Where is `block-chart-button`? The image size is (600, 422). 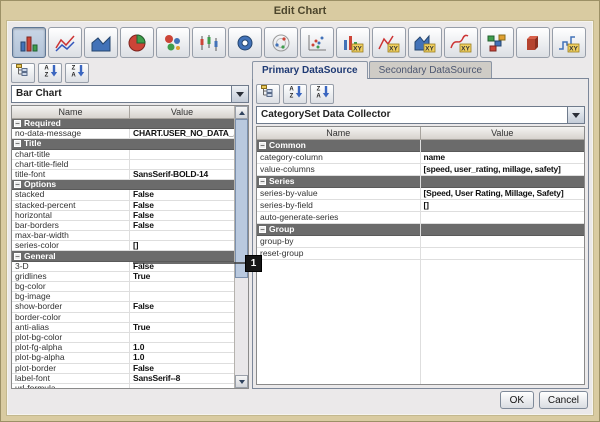 block-chart-button is located at coordinates (497, 42).